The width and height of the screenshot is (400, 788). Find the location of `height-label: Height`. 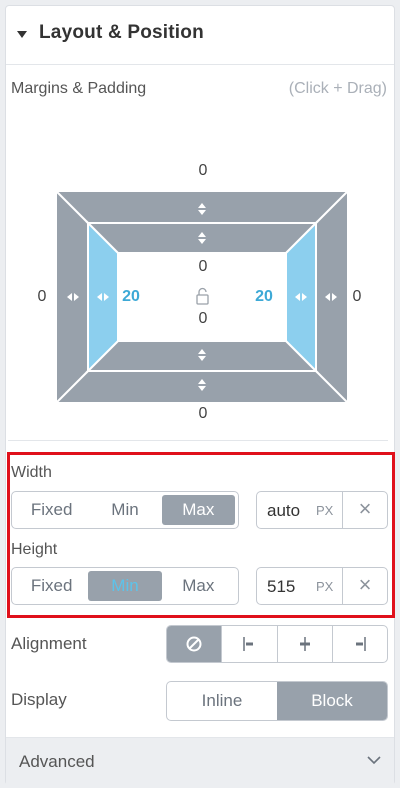

height-label: Height is located at coordinates (34, 549).